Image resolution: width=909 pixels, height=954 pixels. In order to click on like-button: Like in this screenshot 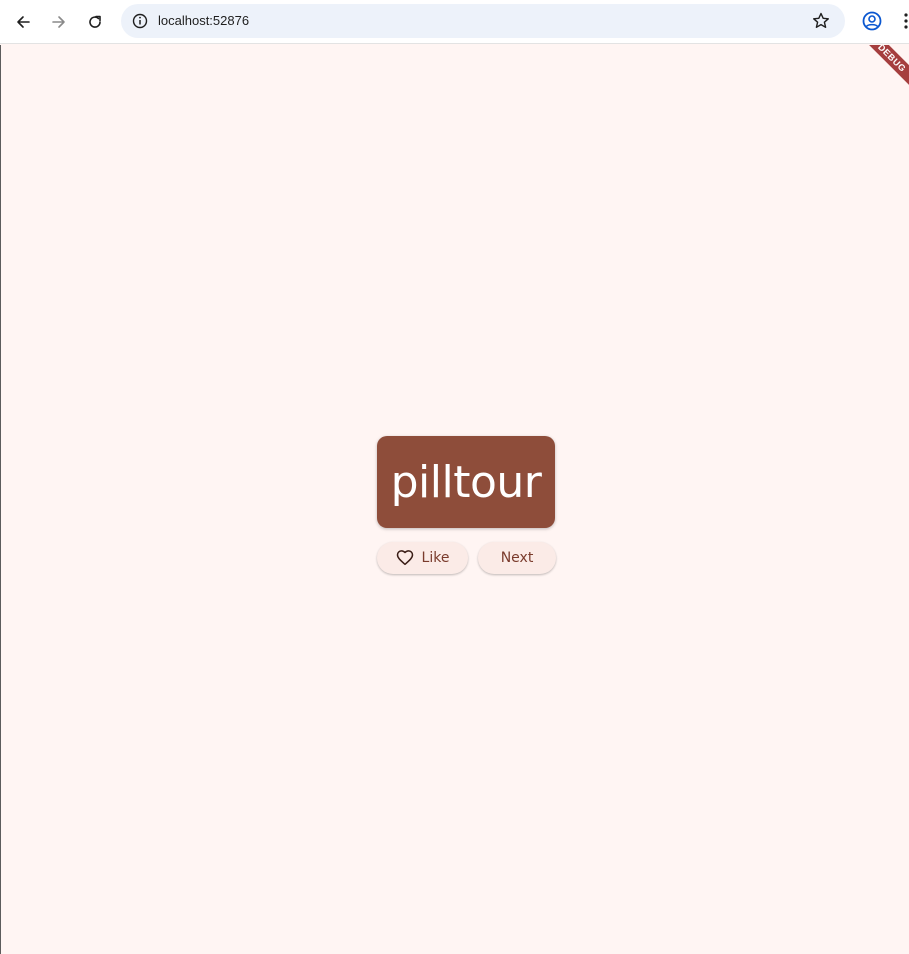, I will do `click(422, 558)`.